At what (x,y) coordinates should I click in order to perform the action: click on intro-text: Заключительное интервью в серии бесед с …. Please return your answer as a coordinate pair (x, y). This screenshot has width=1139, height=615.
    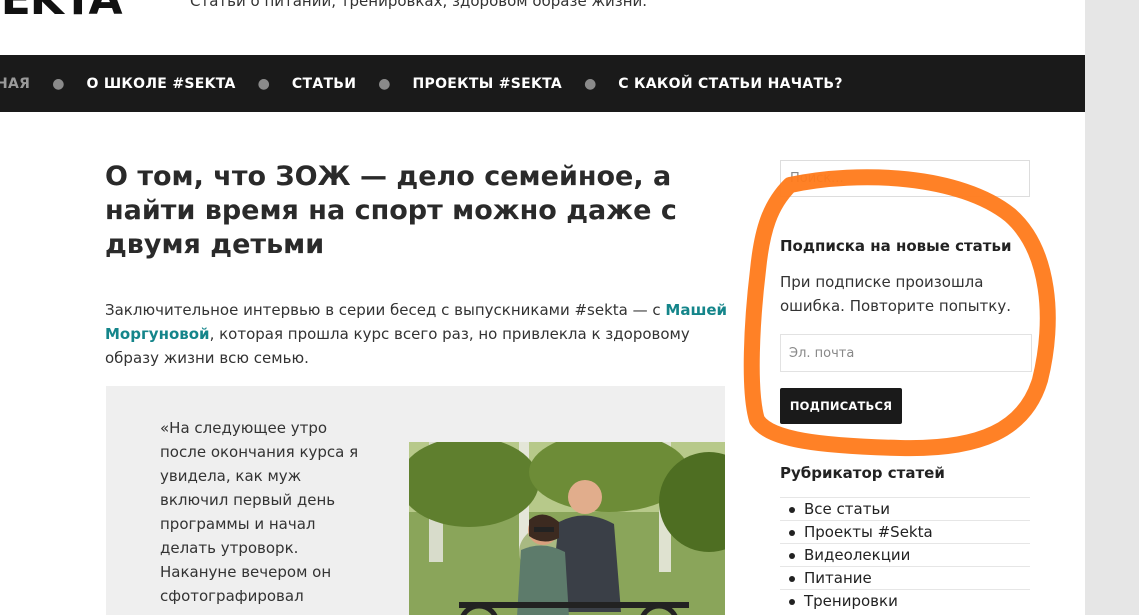
    Looking at the image, I should click on (385, 310).